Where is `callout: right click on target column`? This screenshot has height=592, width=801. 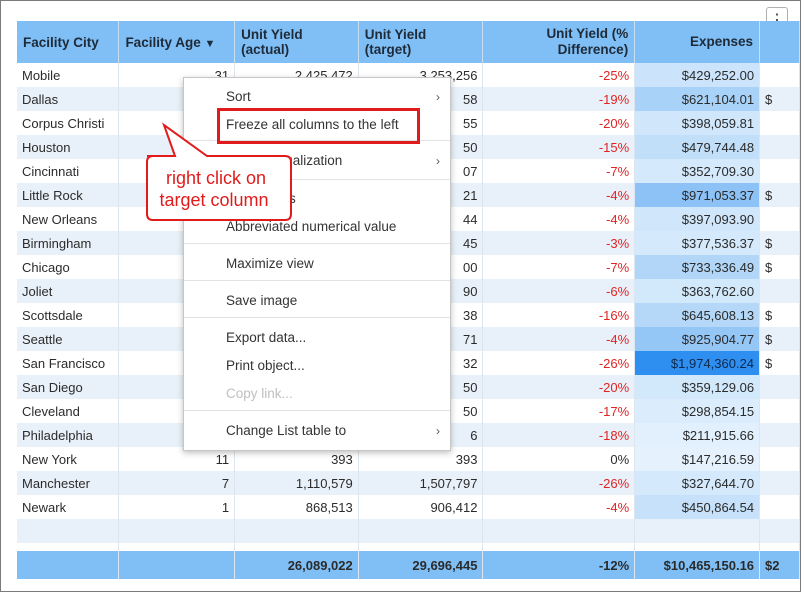
callout: right click on target column is located at coordinates (219, 171).